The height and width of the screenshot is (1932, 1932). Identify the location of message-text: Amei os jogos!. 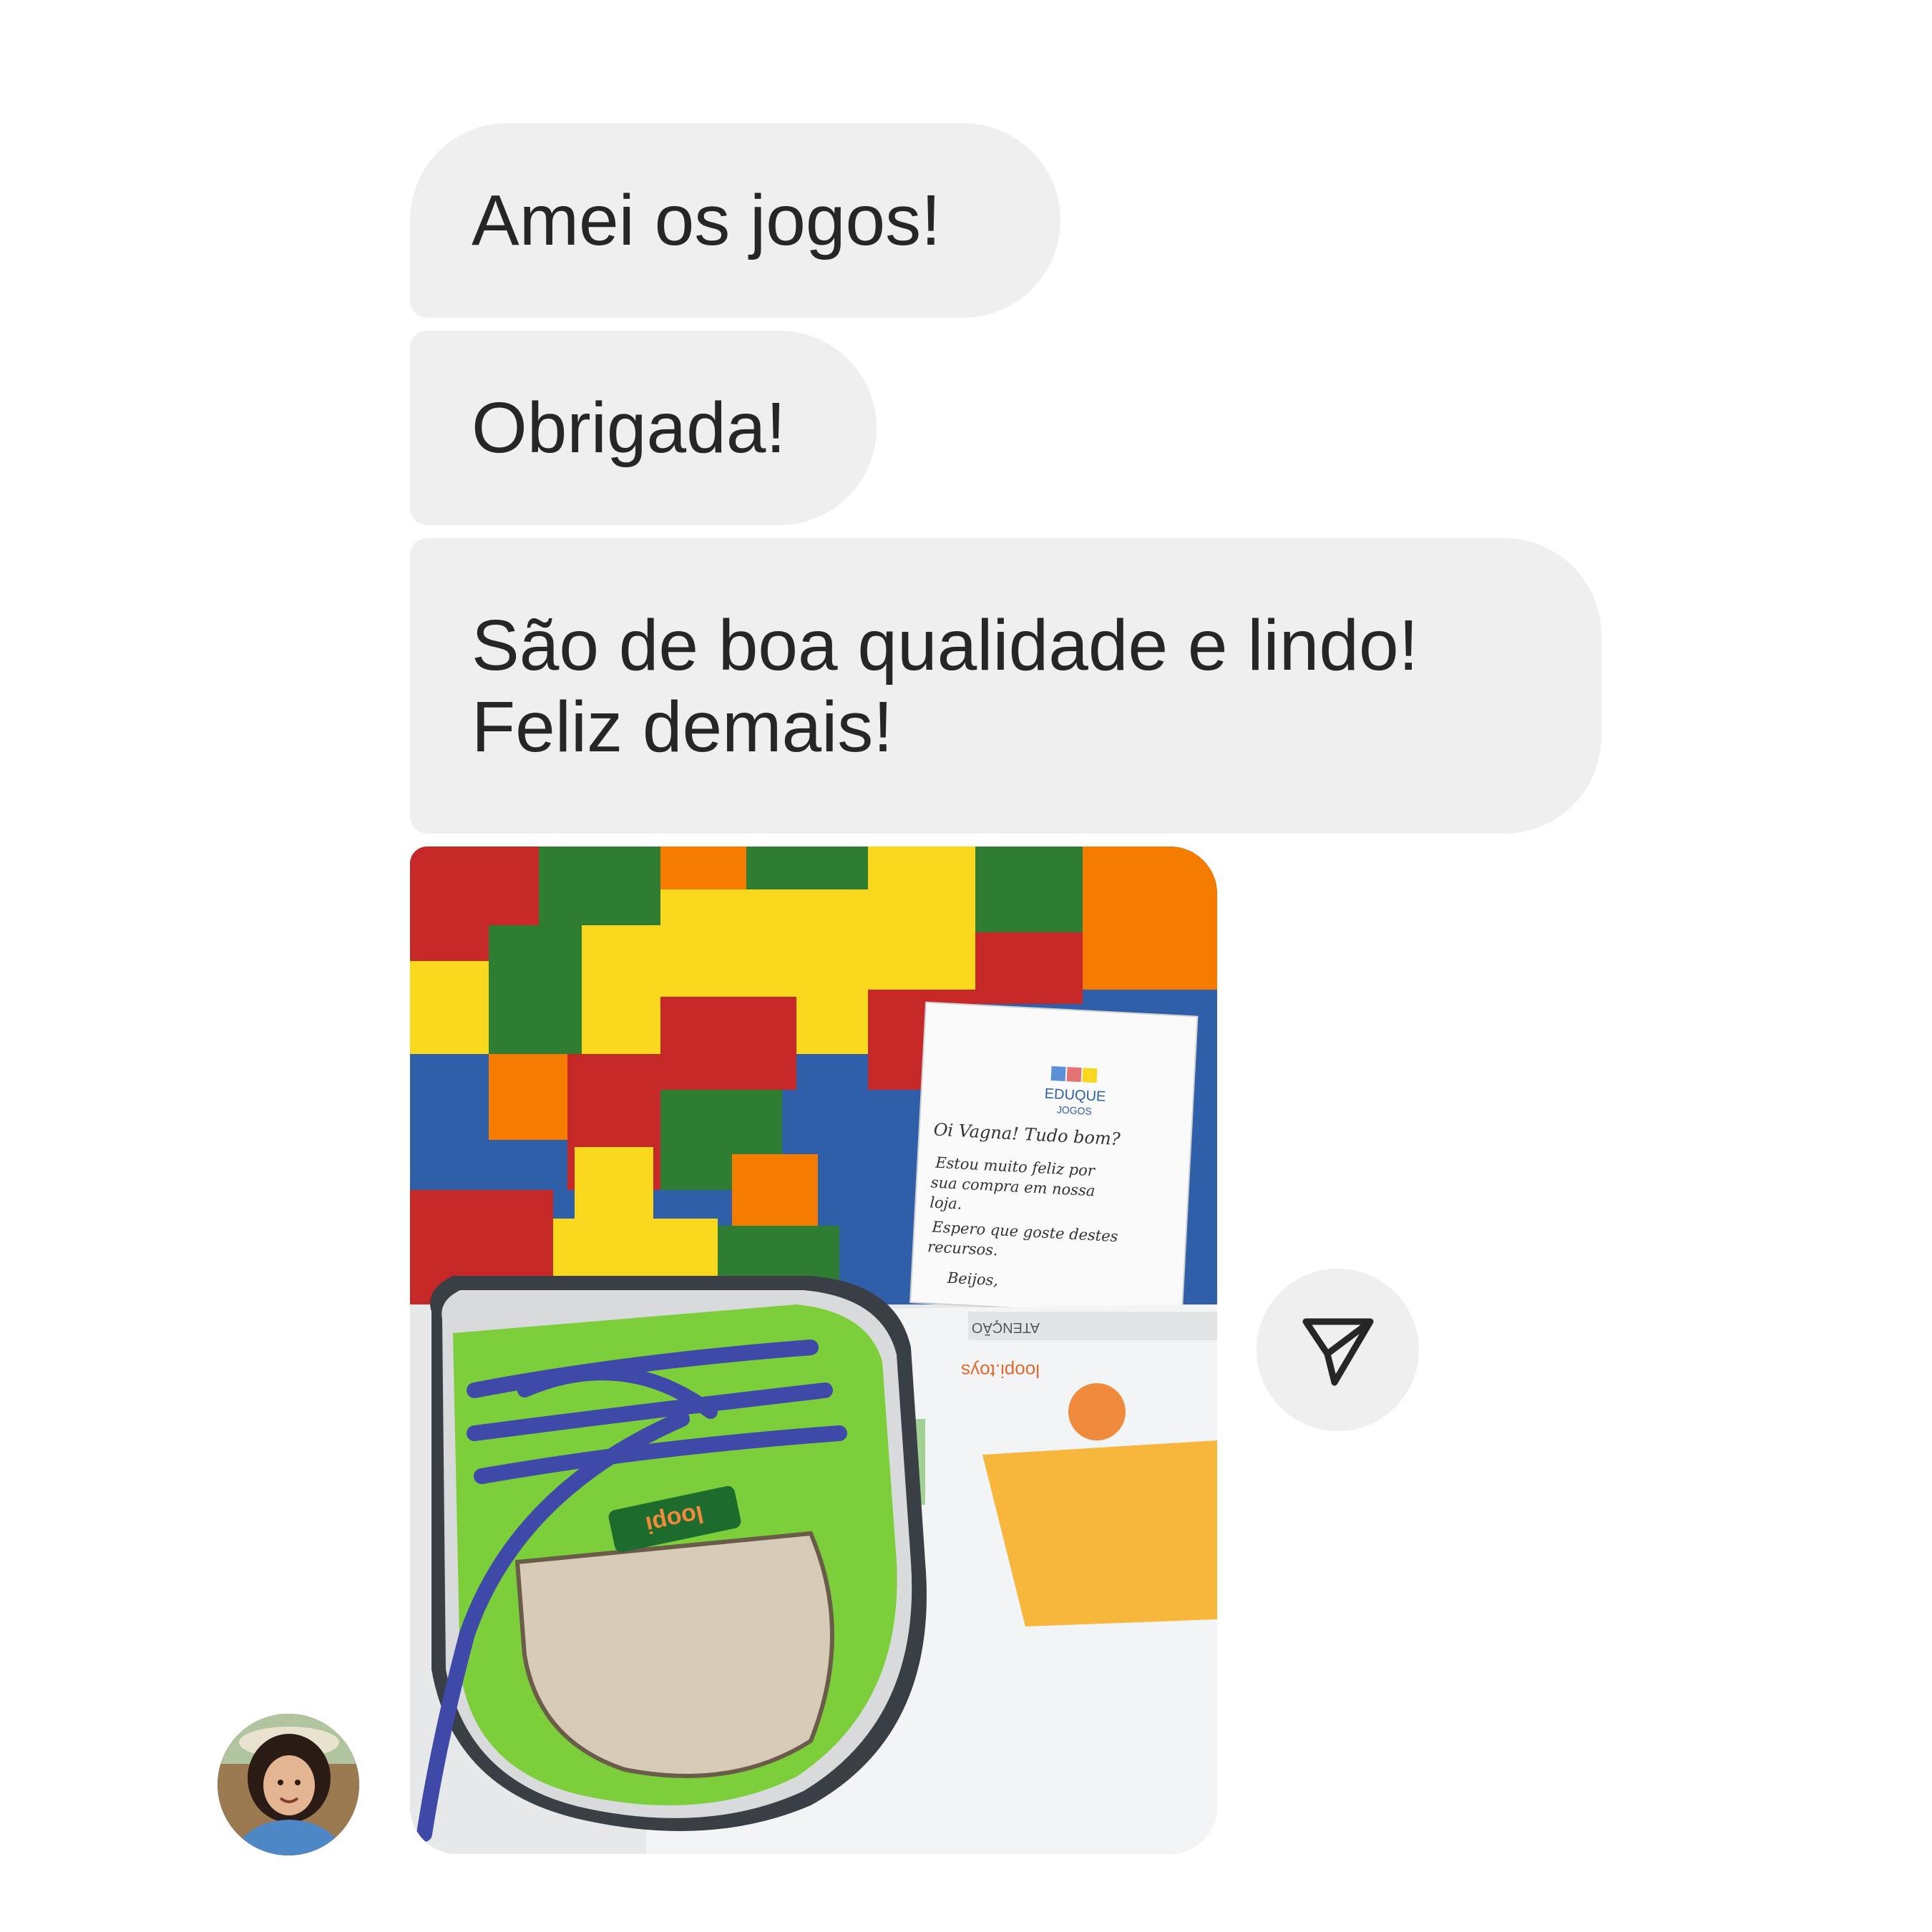
(706, 220).